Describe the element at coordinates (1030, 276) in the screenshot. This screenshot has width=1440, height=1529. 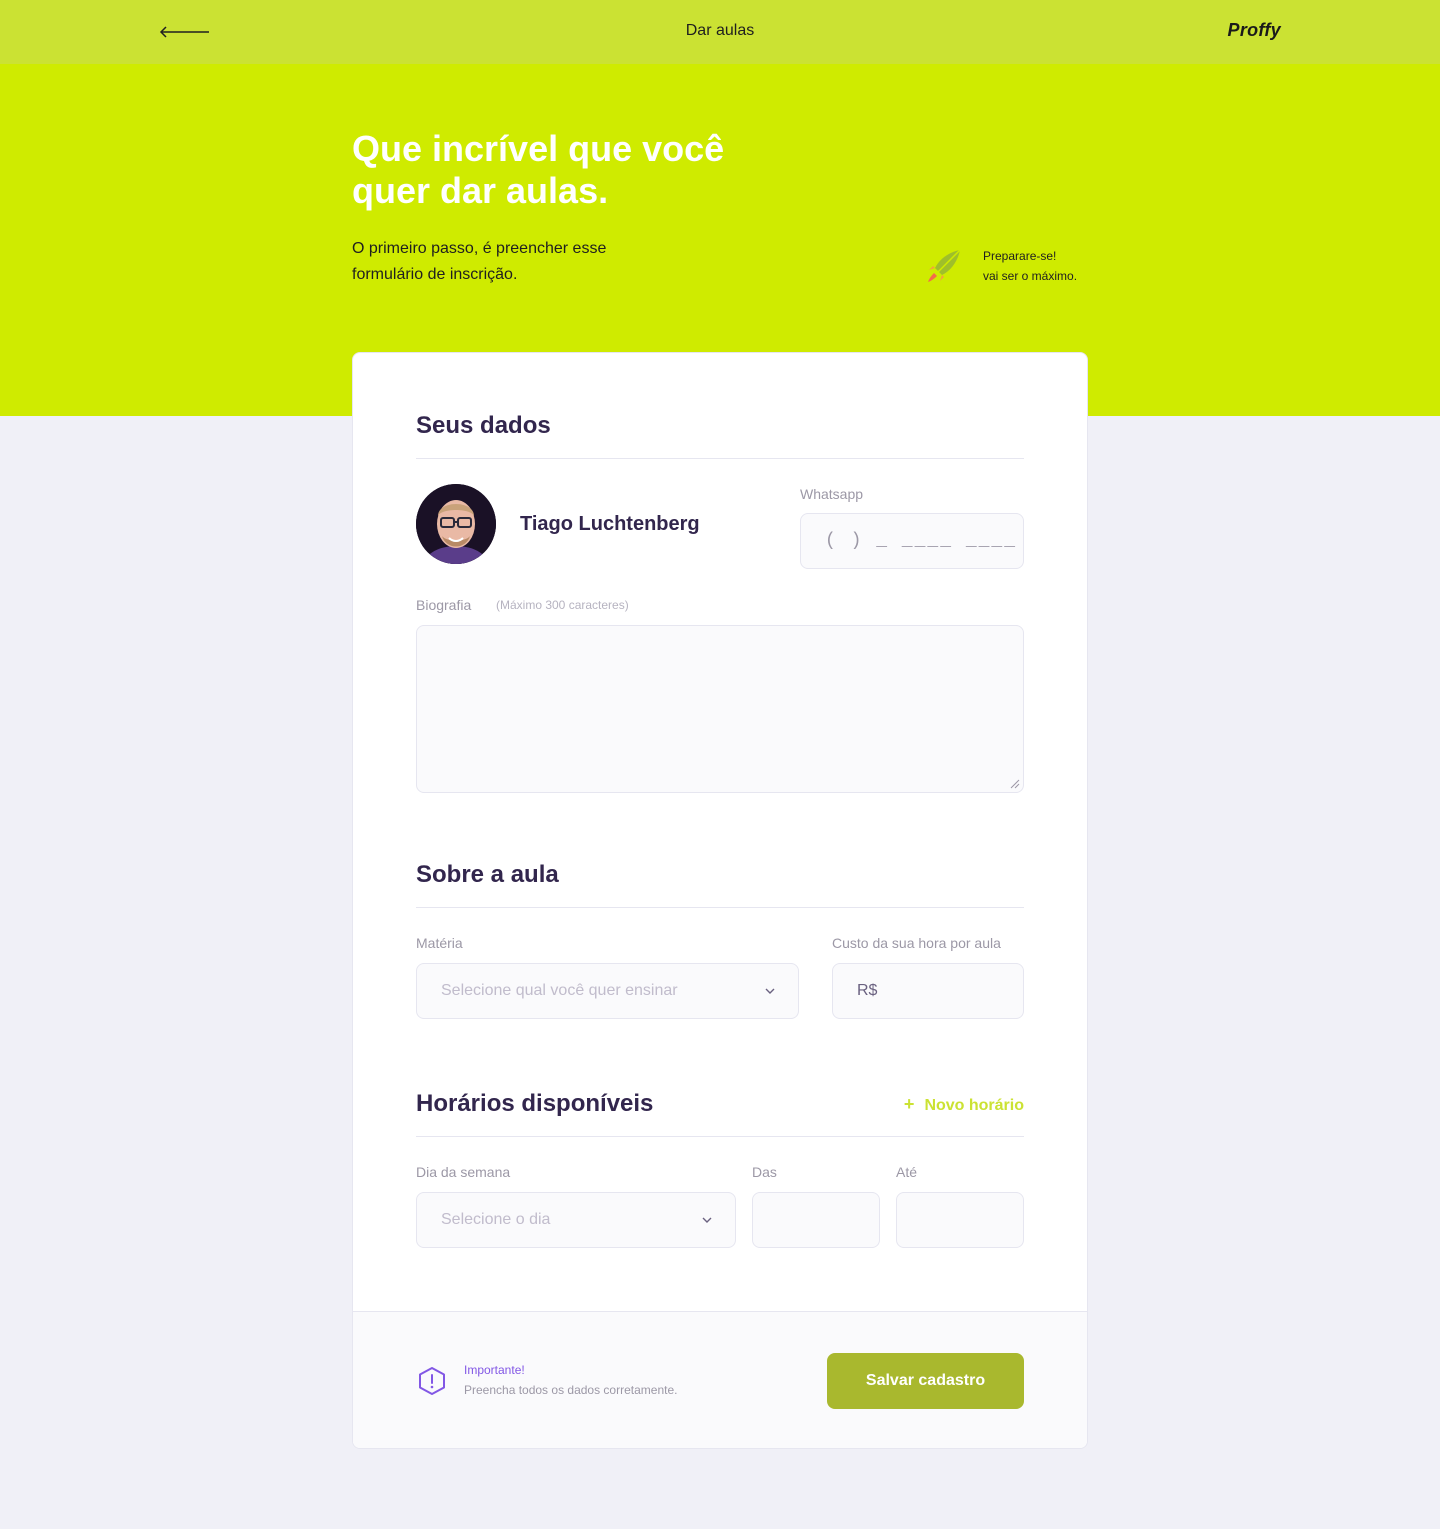
I see `hero-tip-line-2: vai ser o máximo.` at that location.